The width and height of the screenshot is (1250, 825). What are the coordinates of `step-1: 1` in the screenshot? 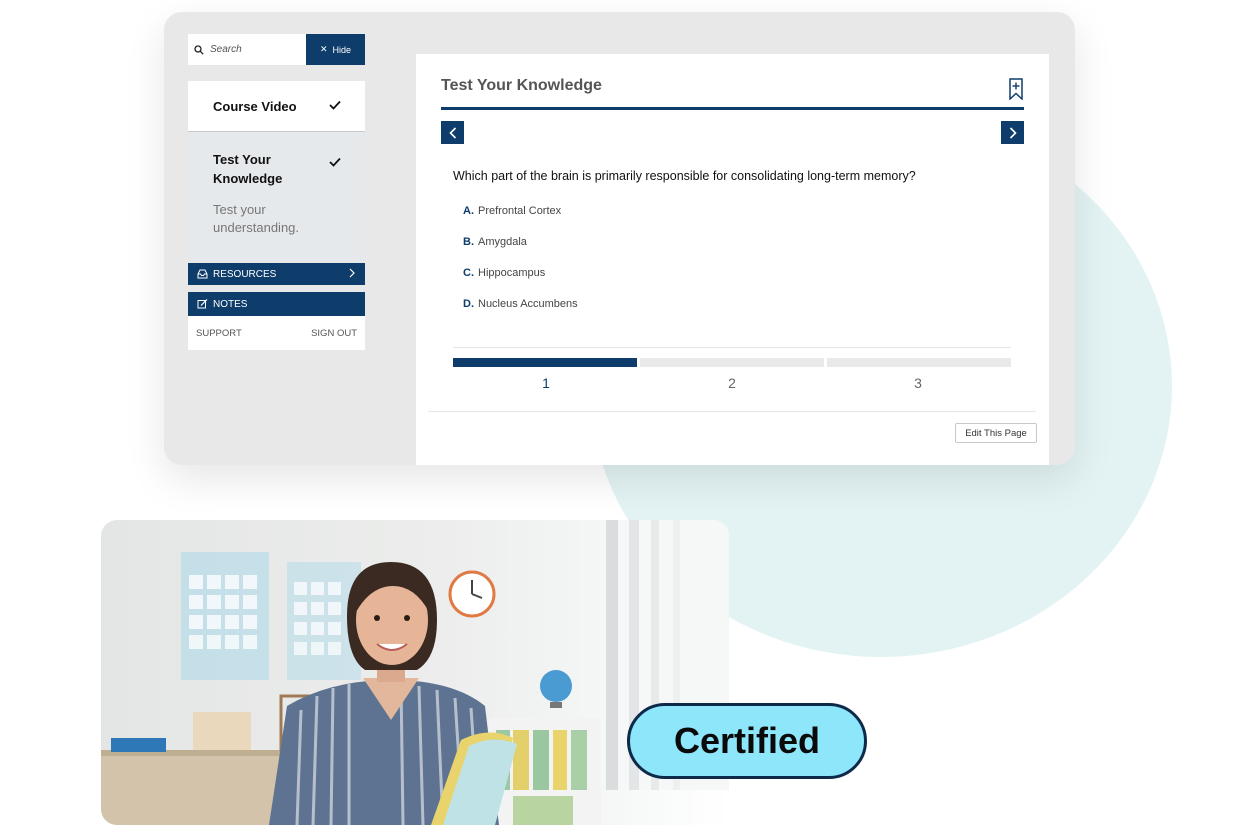 It's located at (546, 383).